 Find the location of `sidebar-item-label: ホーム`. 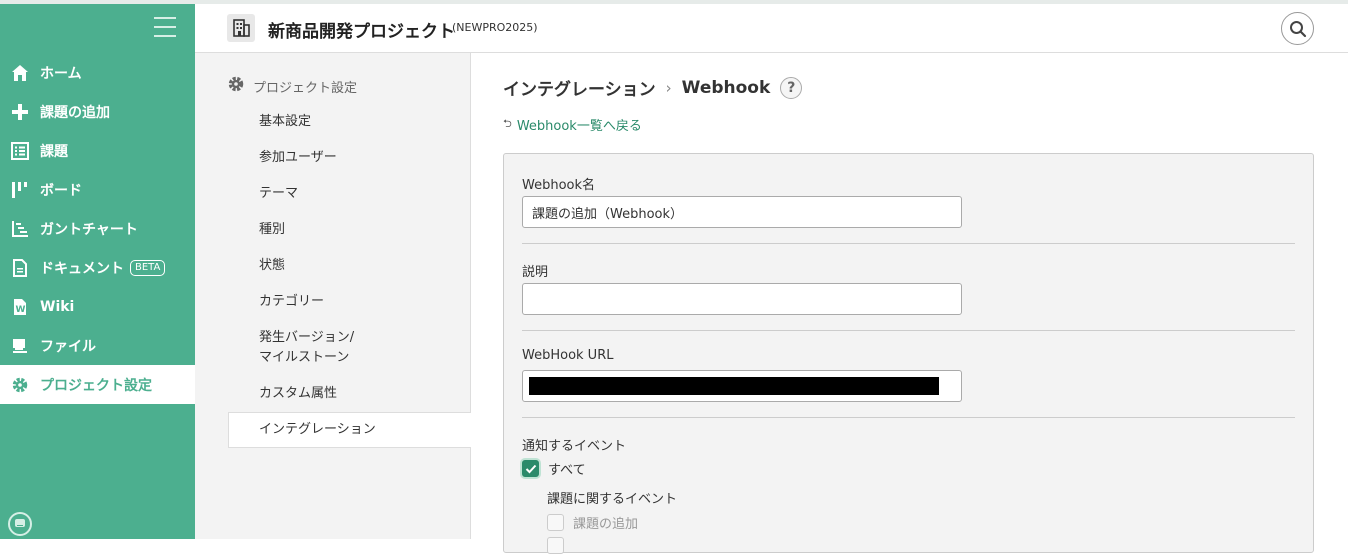

sidebar-item-label: ホーム is located at coordinates (61, 73).